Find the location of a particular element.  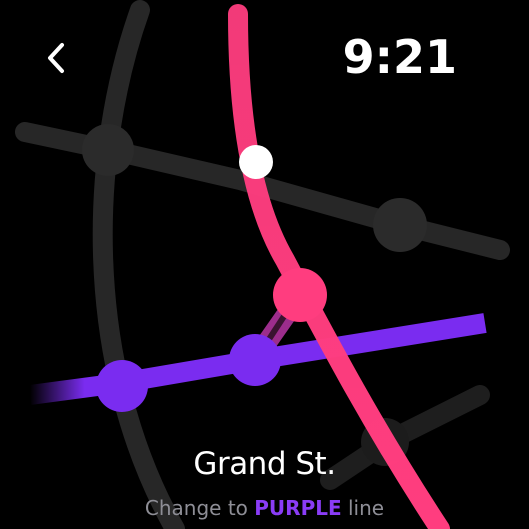

back-button is located at coordinates (56, 58).